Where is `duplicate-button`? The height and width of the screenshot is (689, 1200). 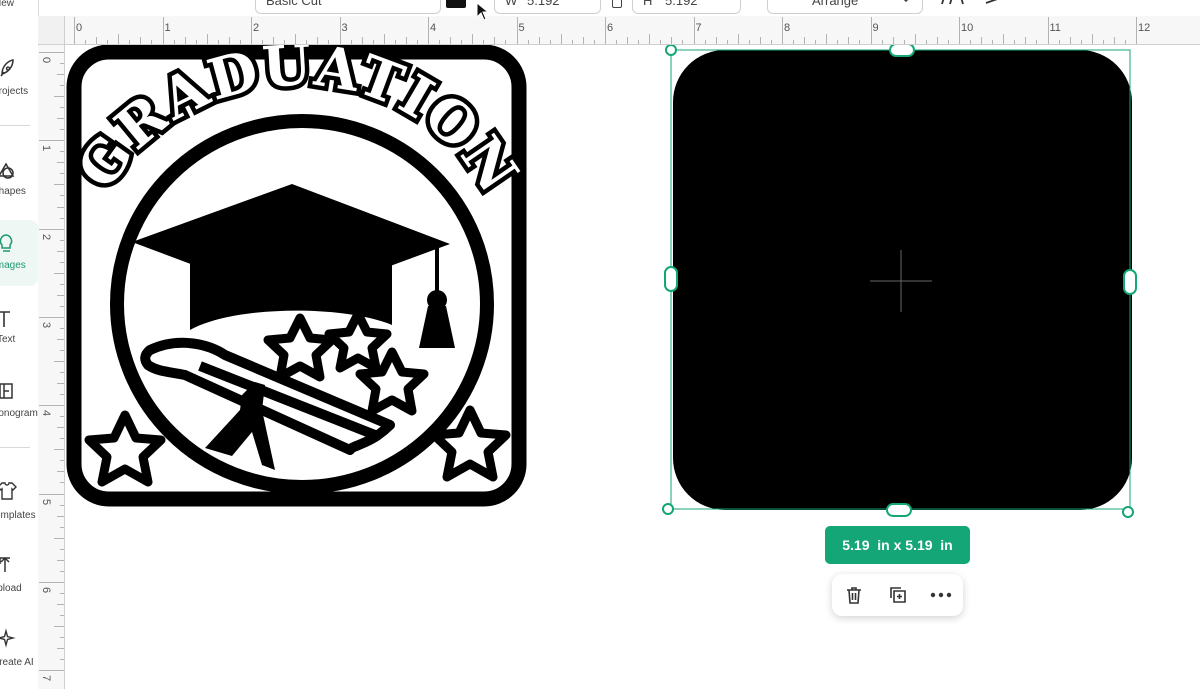
duplicate-button is located at coordinates (898, 595).